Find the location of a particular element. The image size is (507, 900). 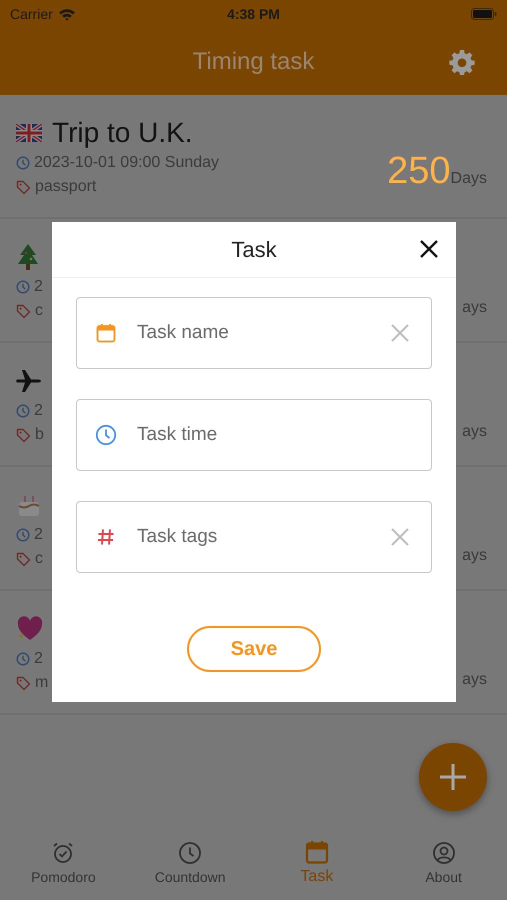

settings-icon is located at coordinates (462, 62).